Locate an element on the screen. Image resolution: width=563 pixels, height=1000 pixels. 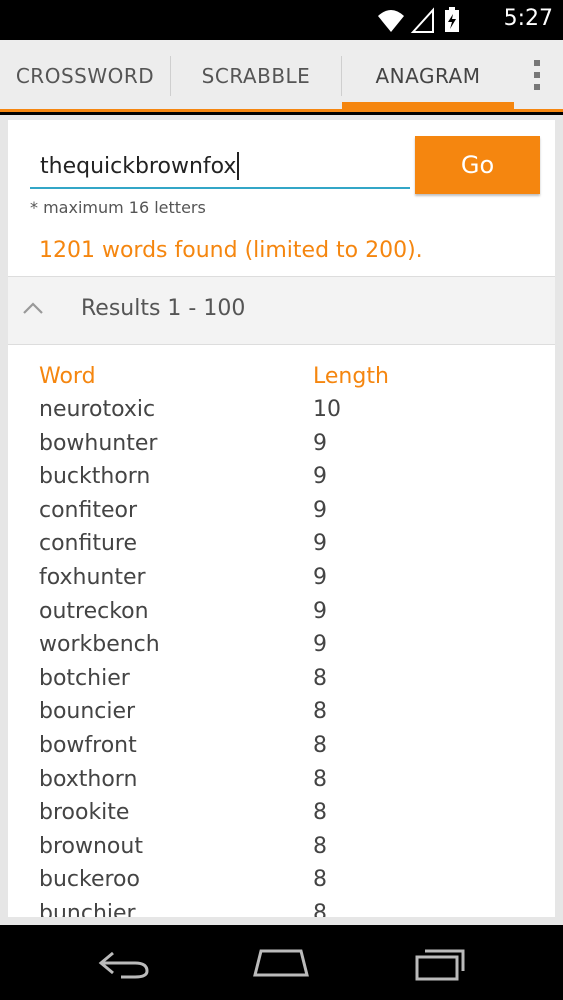
word-cell: workbench is located at coordinates (99, 645).